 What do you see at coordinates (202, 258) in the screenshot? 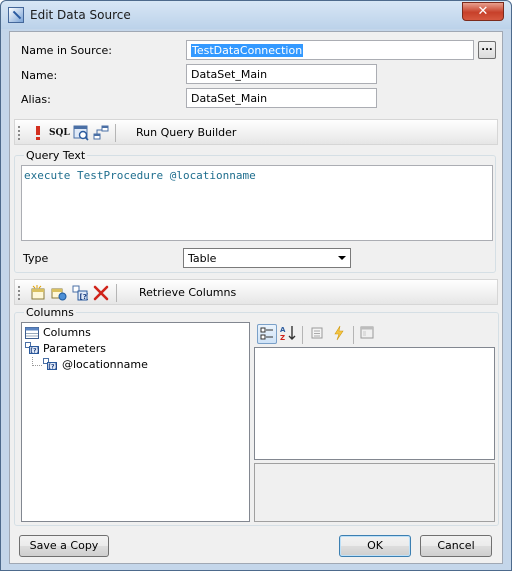
I see `type-select-value: Table` at bounding box center [202, 258].